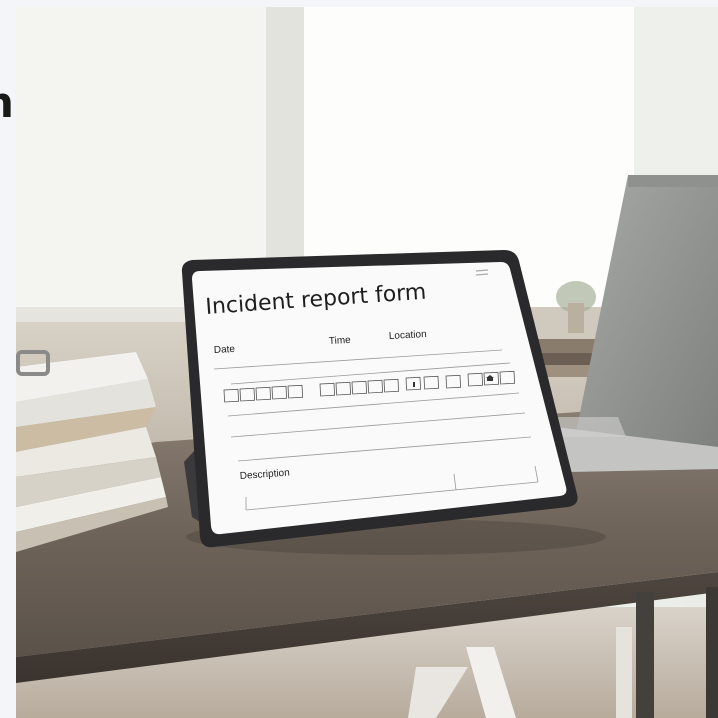 This screenshot has height=718, width=718. What do you see at coordinates (414, 384) in the screenshot?
I see `location-pin-icon` at bounding box center [414, 384].